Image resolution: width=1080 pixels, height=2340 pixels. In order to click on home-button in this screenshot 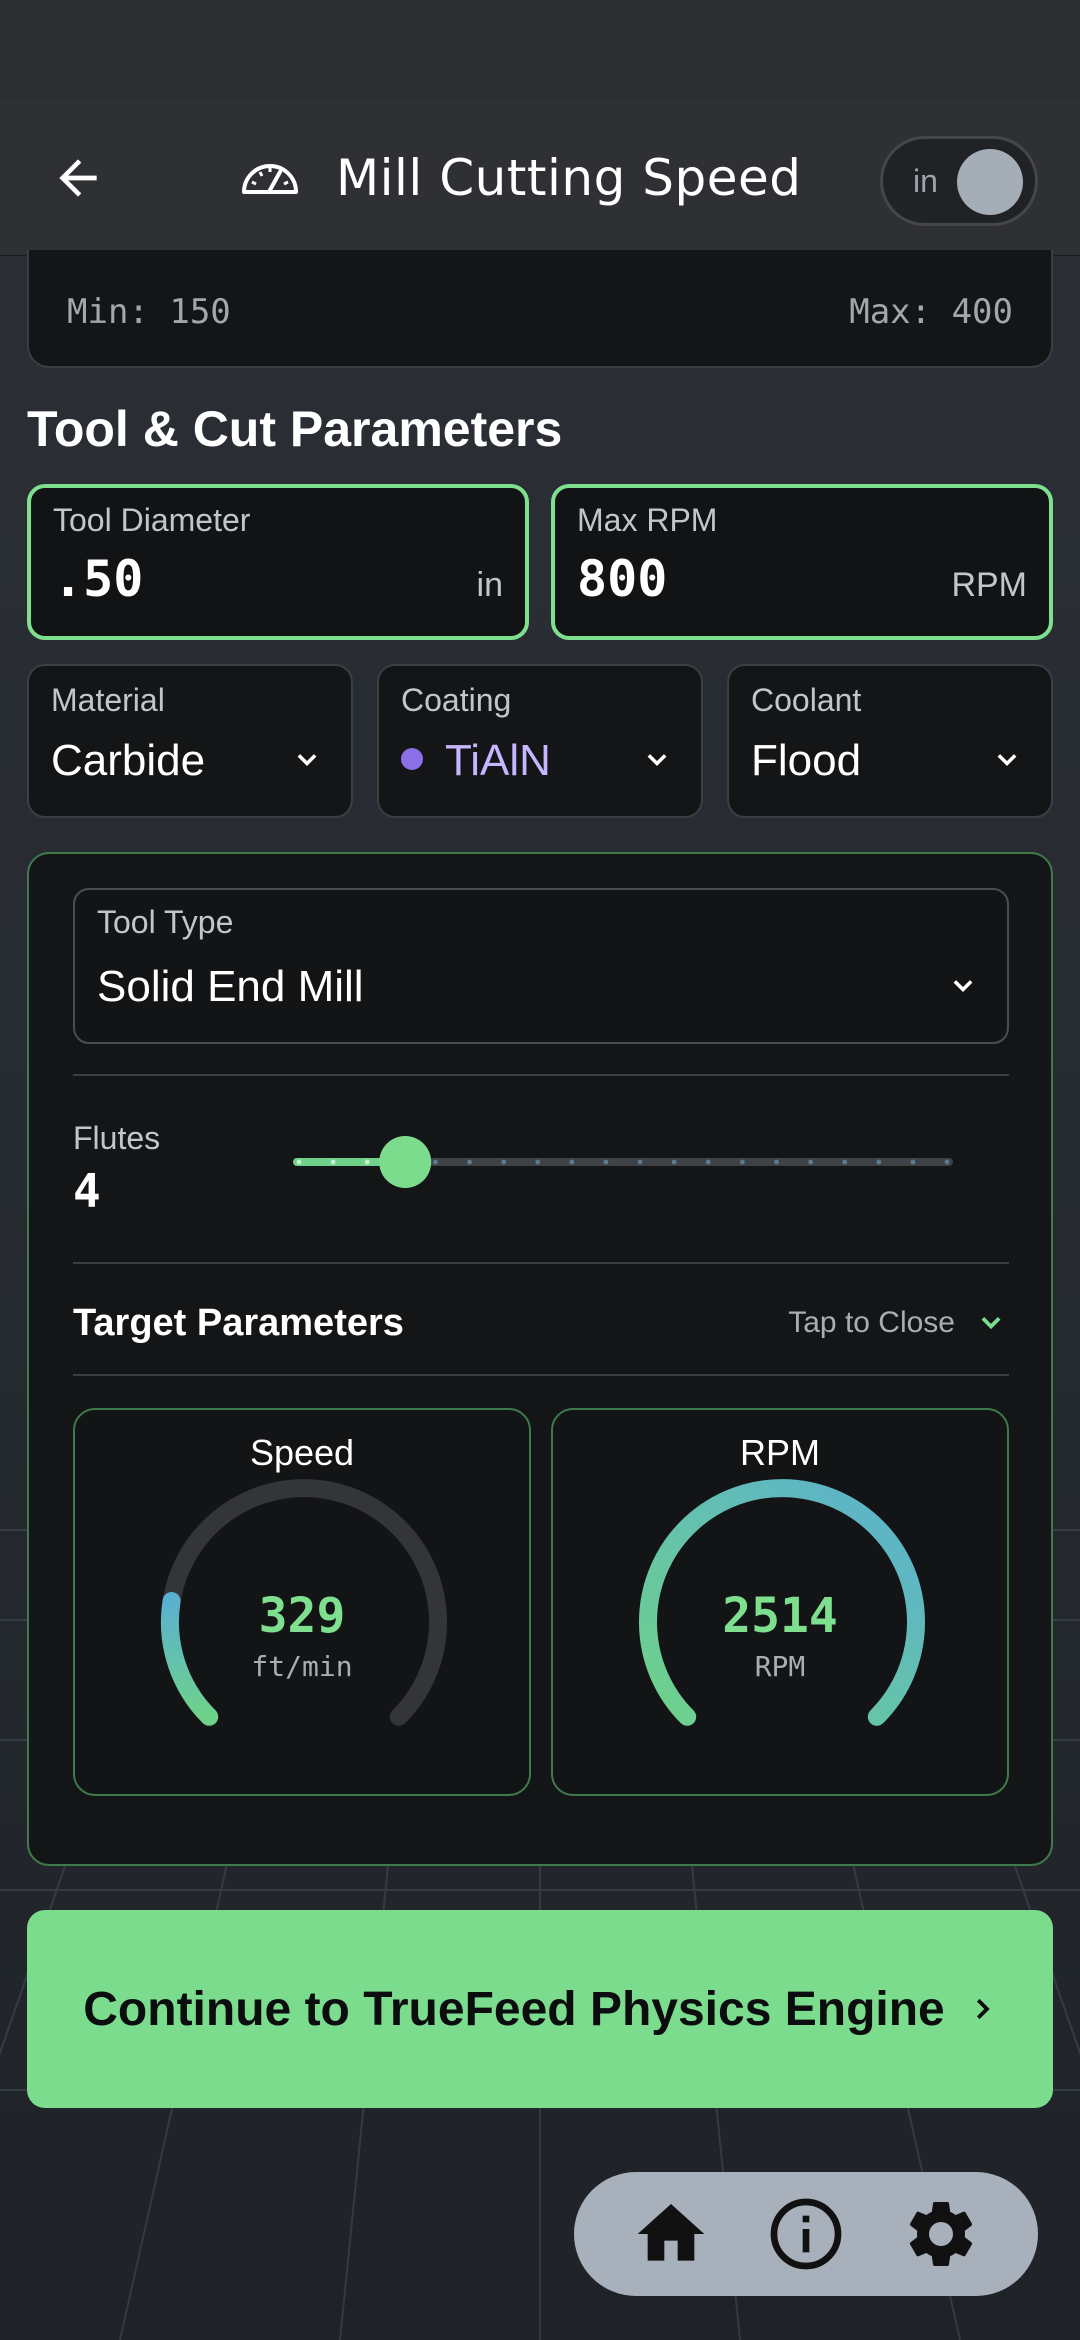, I will do `click(671, 2234)`.